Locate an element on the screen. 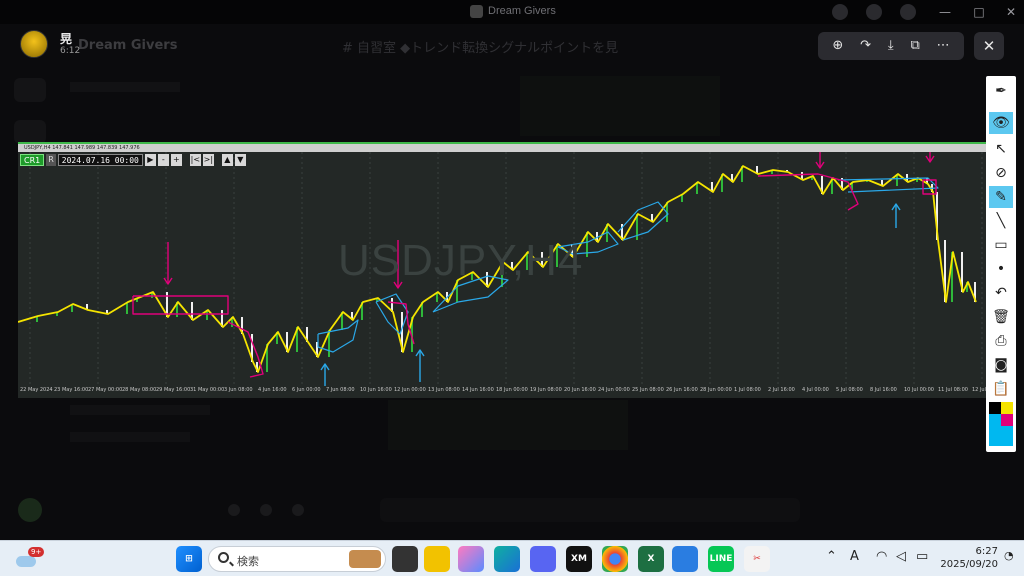  wifi-icon: ◠ is located at coordinates (881, 556).